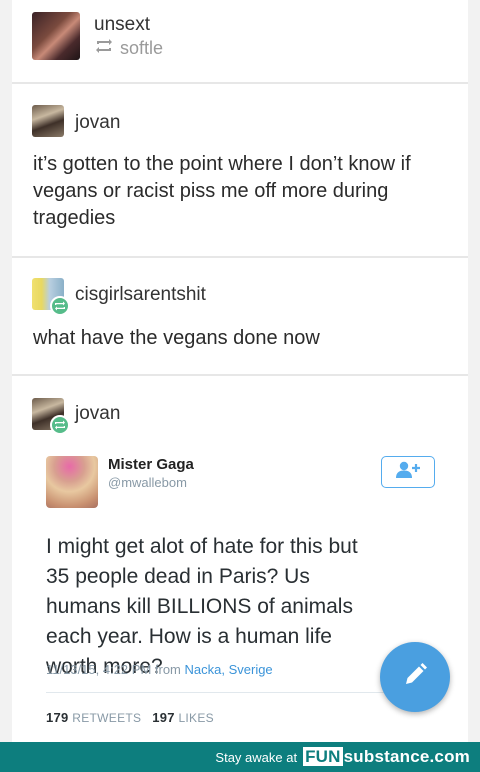  Describe the element at coordinates (56, 36) in the screenshot. I see `avatar-unsext` at that location.